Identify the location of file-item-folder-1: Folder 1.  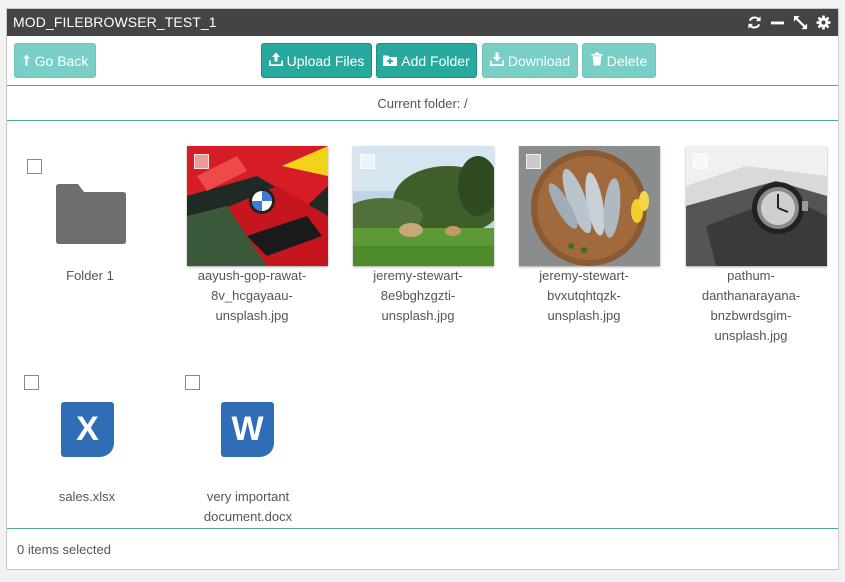
(90, 215).